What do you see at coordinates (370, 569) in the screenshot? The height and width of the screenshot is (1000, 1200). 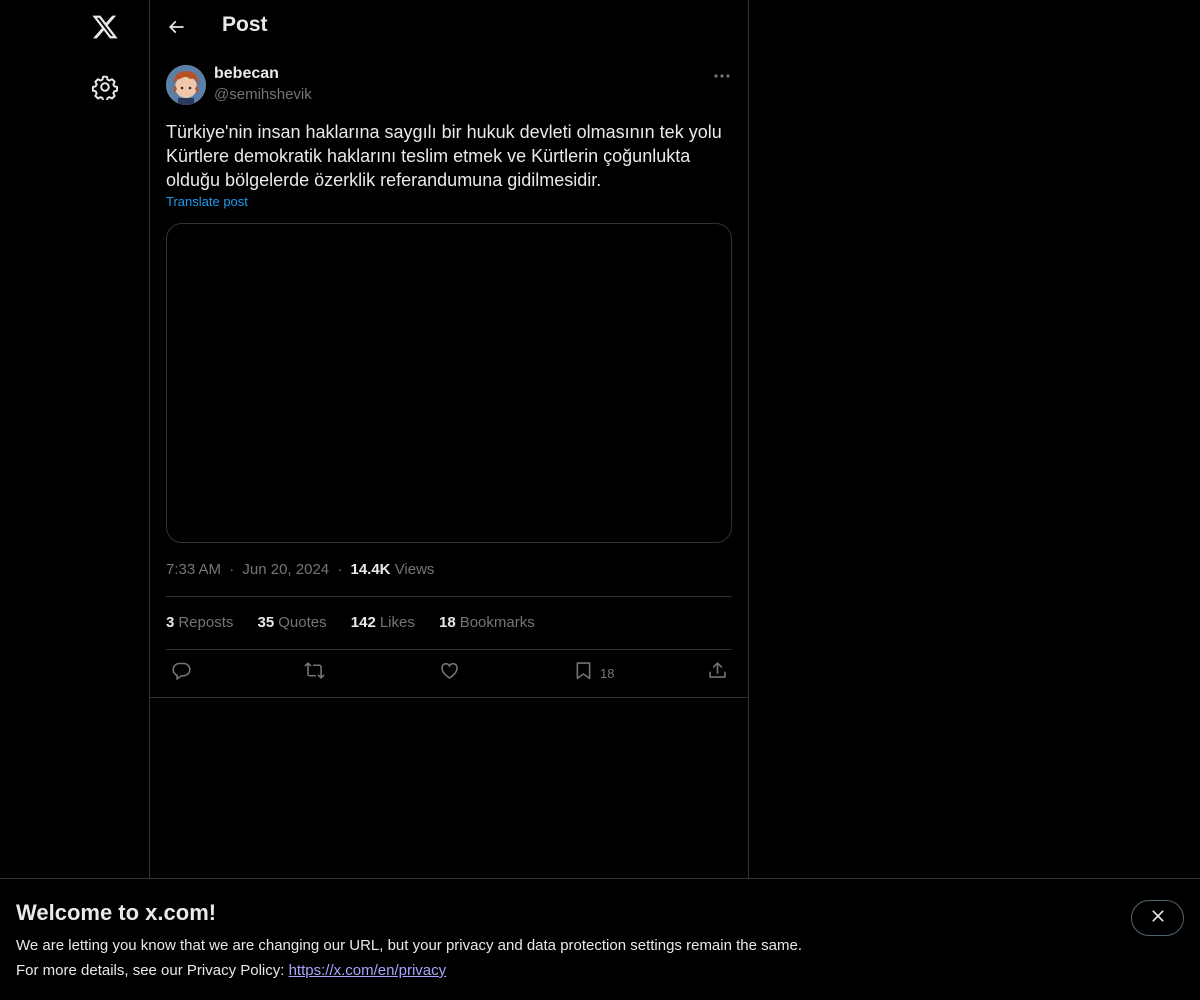 I see `views-count: 14.4K` at bounding box center [370, 569].